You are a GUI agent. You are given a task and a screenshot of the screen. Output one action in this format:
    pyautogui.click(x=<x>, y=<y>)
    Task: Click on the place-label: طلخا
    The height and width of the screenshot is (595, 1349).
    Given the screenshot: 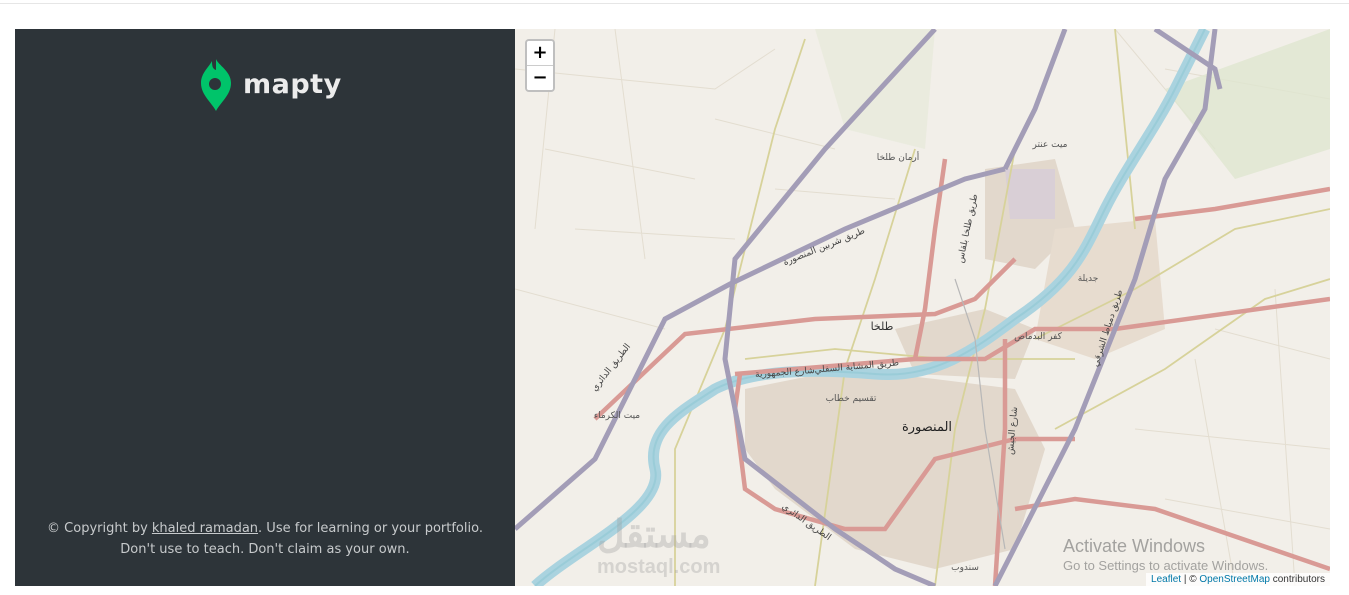 What is the action you would take?
    pyautogui.click(x=882, y=326)
    